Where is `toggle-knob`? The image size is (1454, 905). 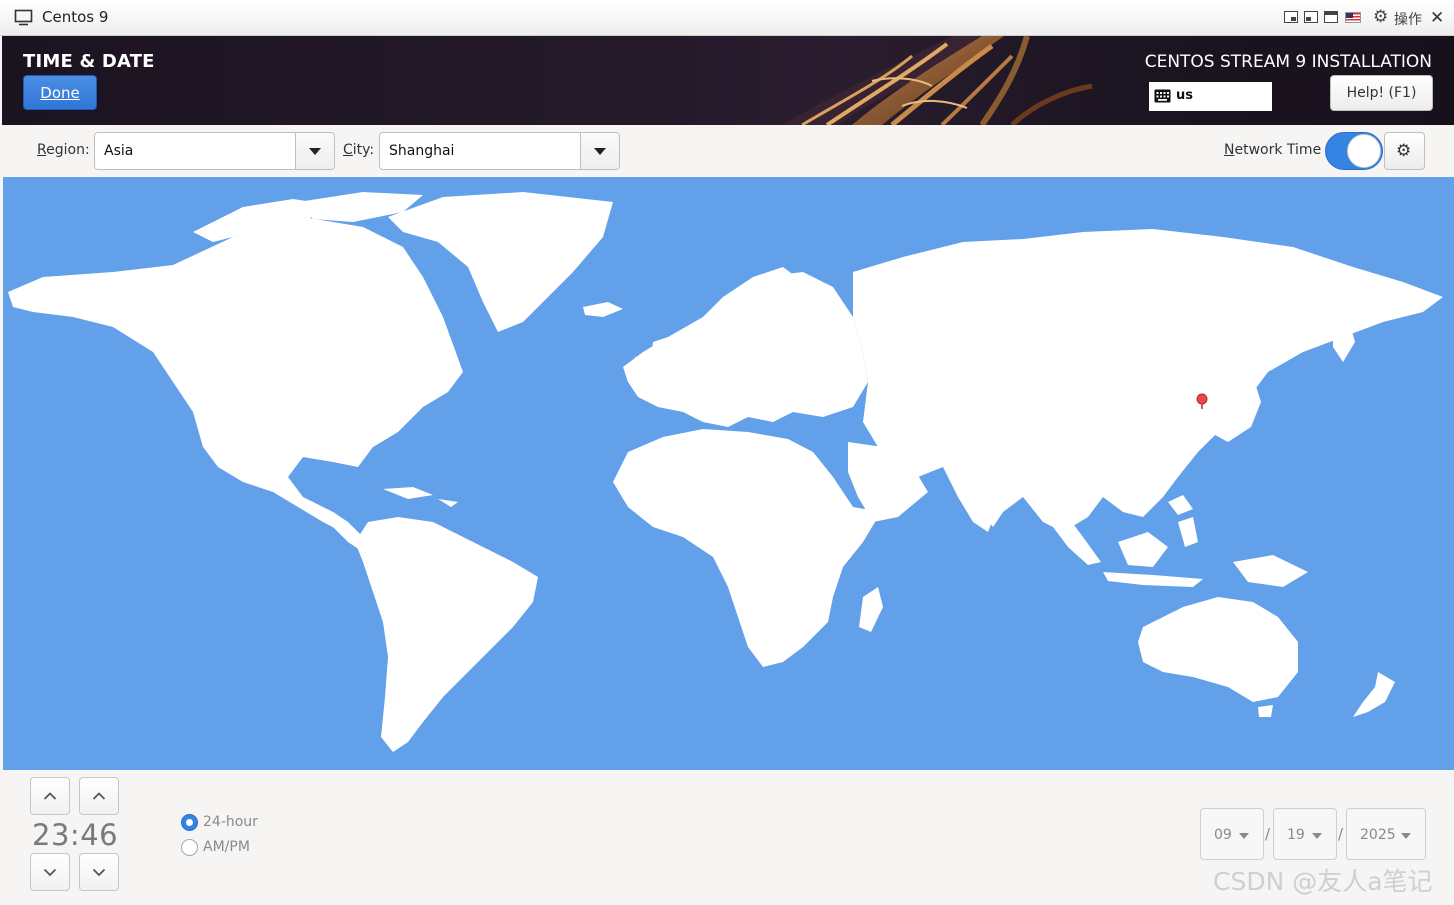 toggle-knob is located at coordinates (1364, 151).